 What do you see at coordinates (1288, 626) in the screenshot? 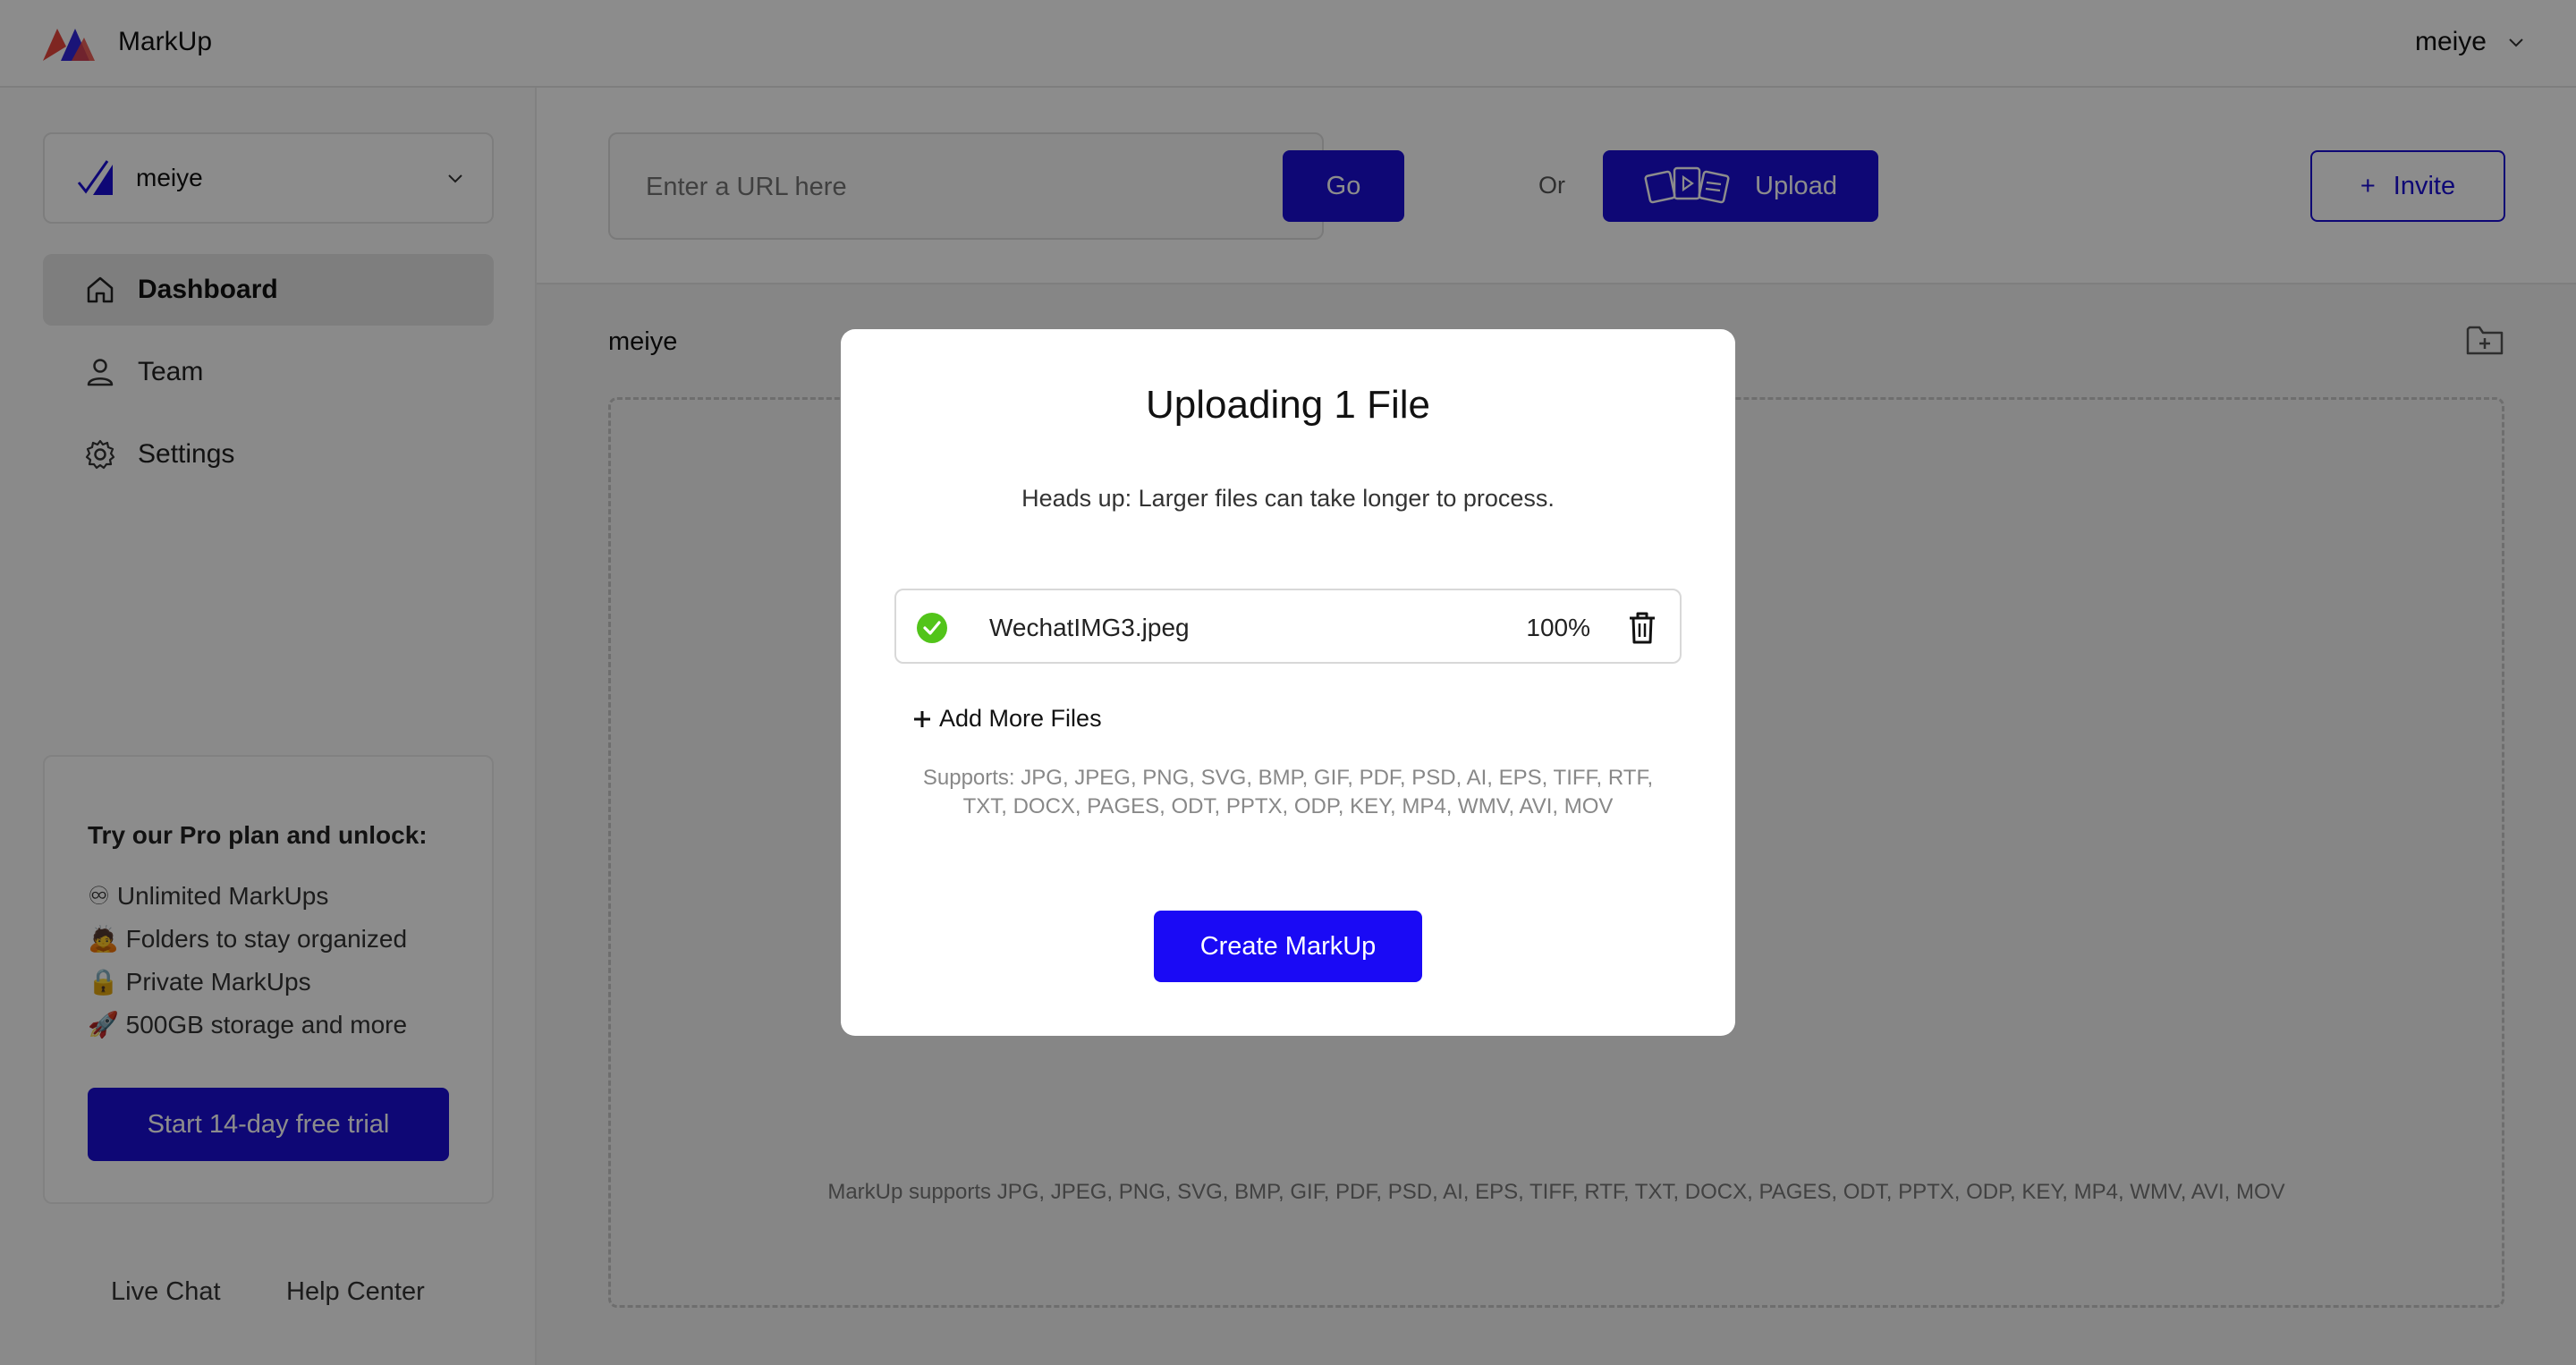
I see `uploaded-file-row: WechatIMG3.jpeg 100%` at bounding box center [1288, 626].